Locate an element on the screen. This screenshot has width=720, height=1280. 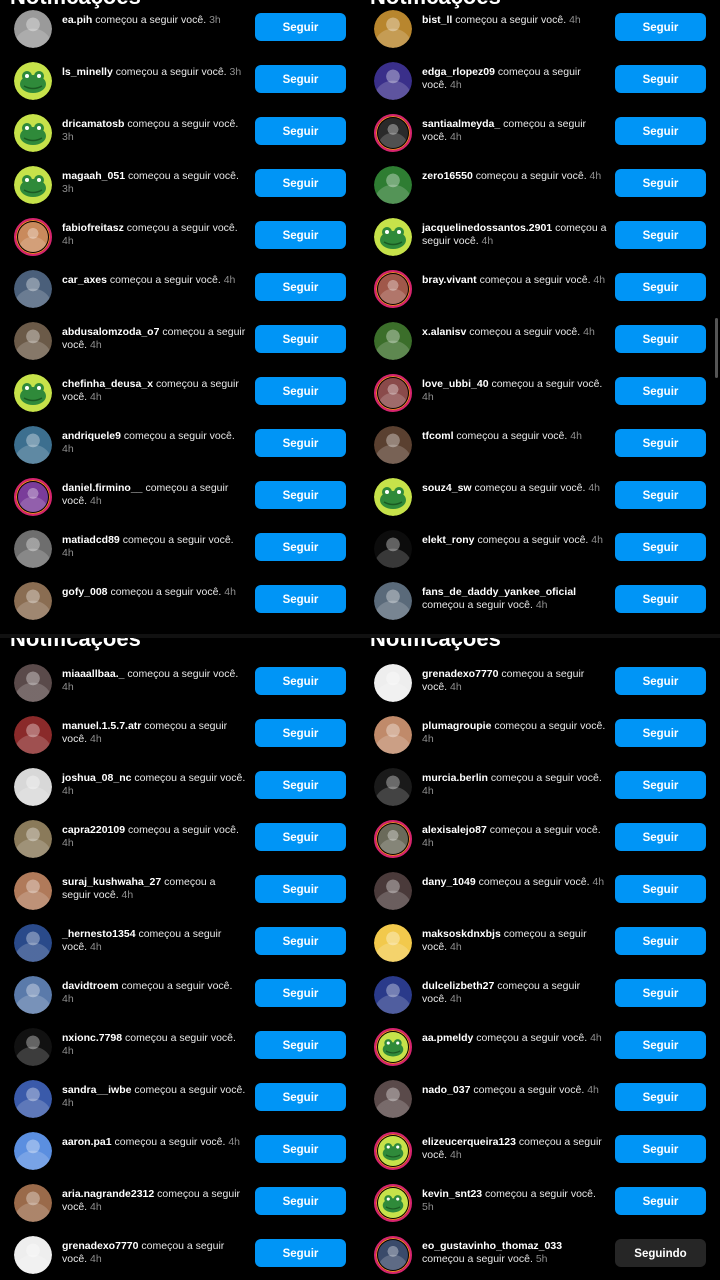
username: elizeucerqueira123 is located at coordinates (469, 1142).